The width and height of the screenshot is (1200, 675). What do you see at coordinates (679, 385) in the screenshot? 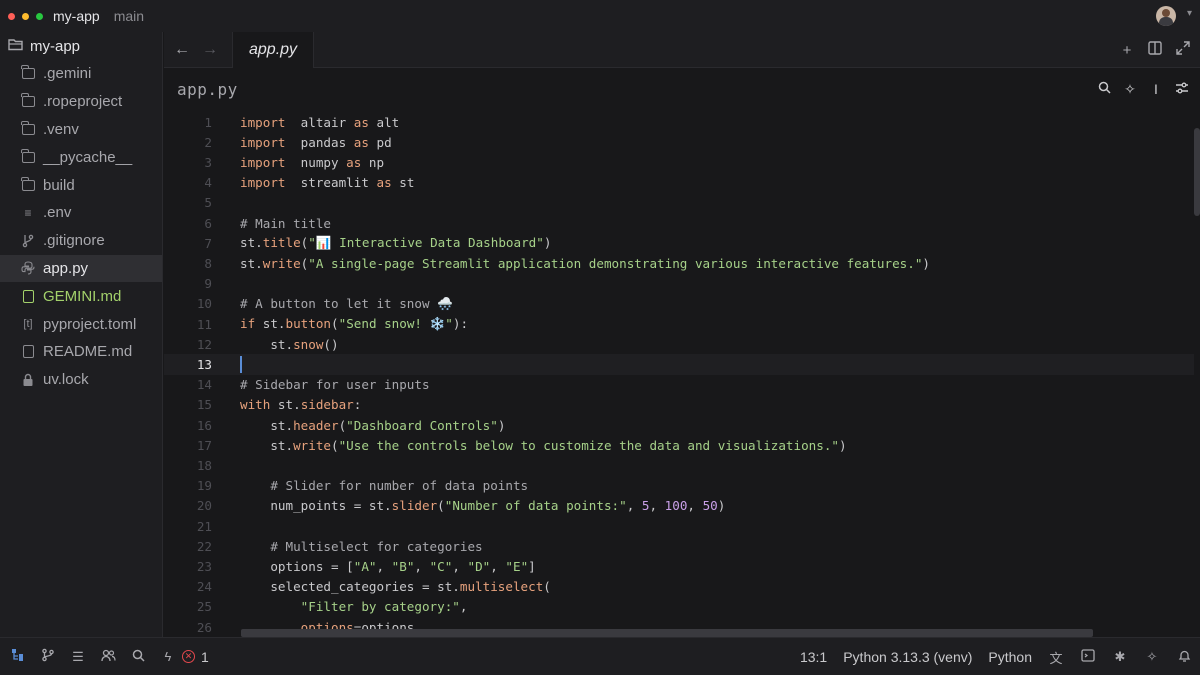
I see `code-line: 14 # Sidebar for user inputs` at bounding box center [679, 385].